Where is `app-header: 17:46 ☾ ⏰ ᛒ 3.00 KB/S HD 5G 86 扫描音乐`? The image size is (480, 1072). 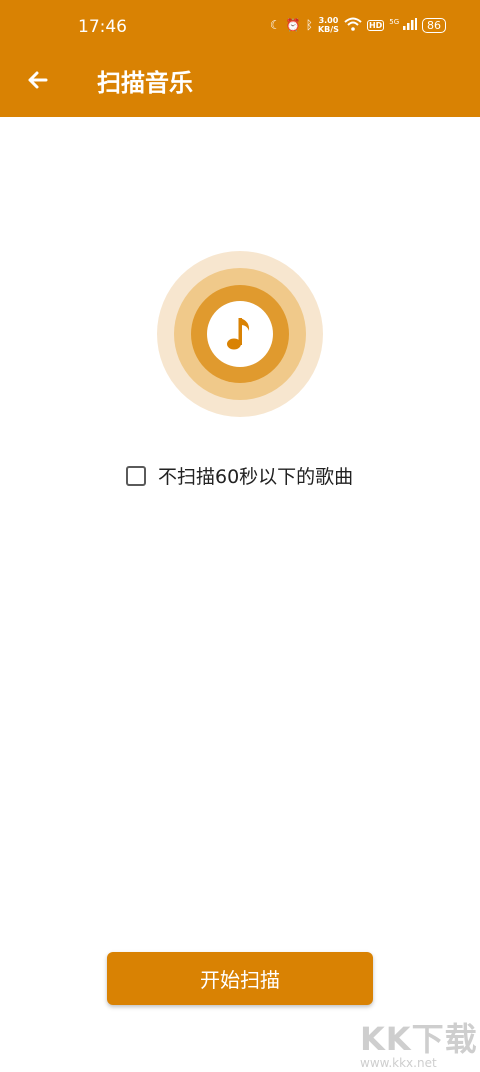
app-header: 17:46 ☾ ⏰ ᛒ 3.00 KB/S HD 5G 86 扫描音乐 is located at coordinates (240, 58).